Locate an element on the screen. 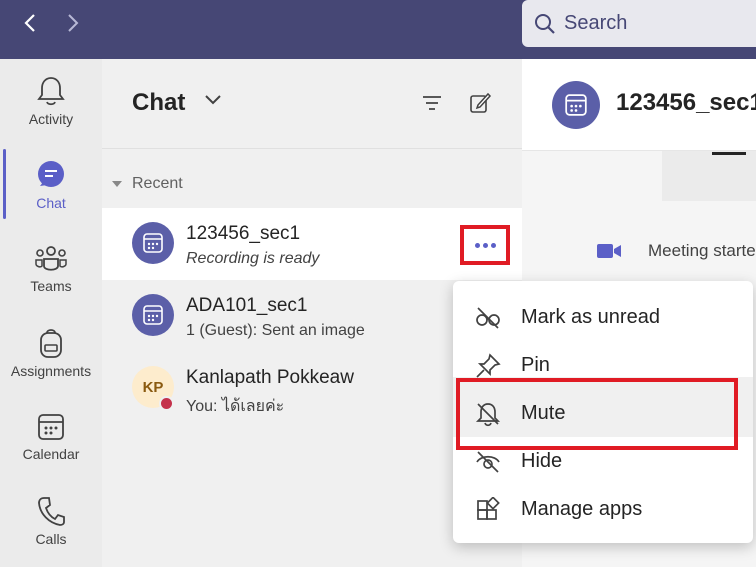 The width and height of the screenshot is (756, 567). phone-icon is located at coordinates (51, 511).